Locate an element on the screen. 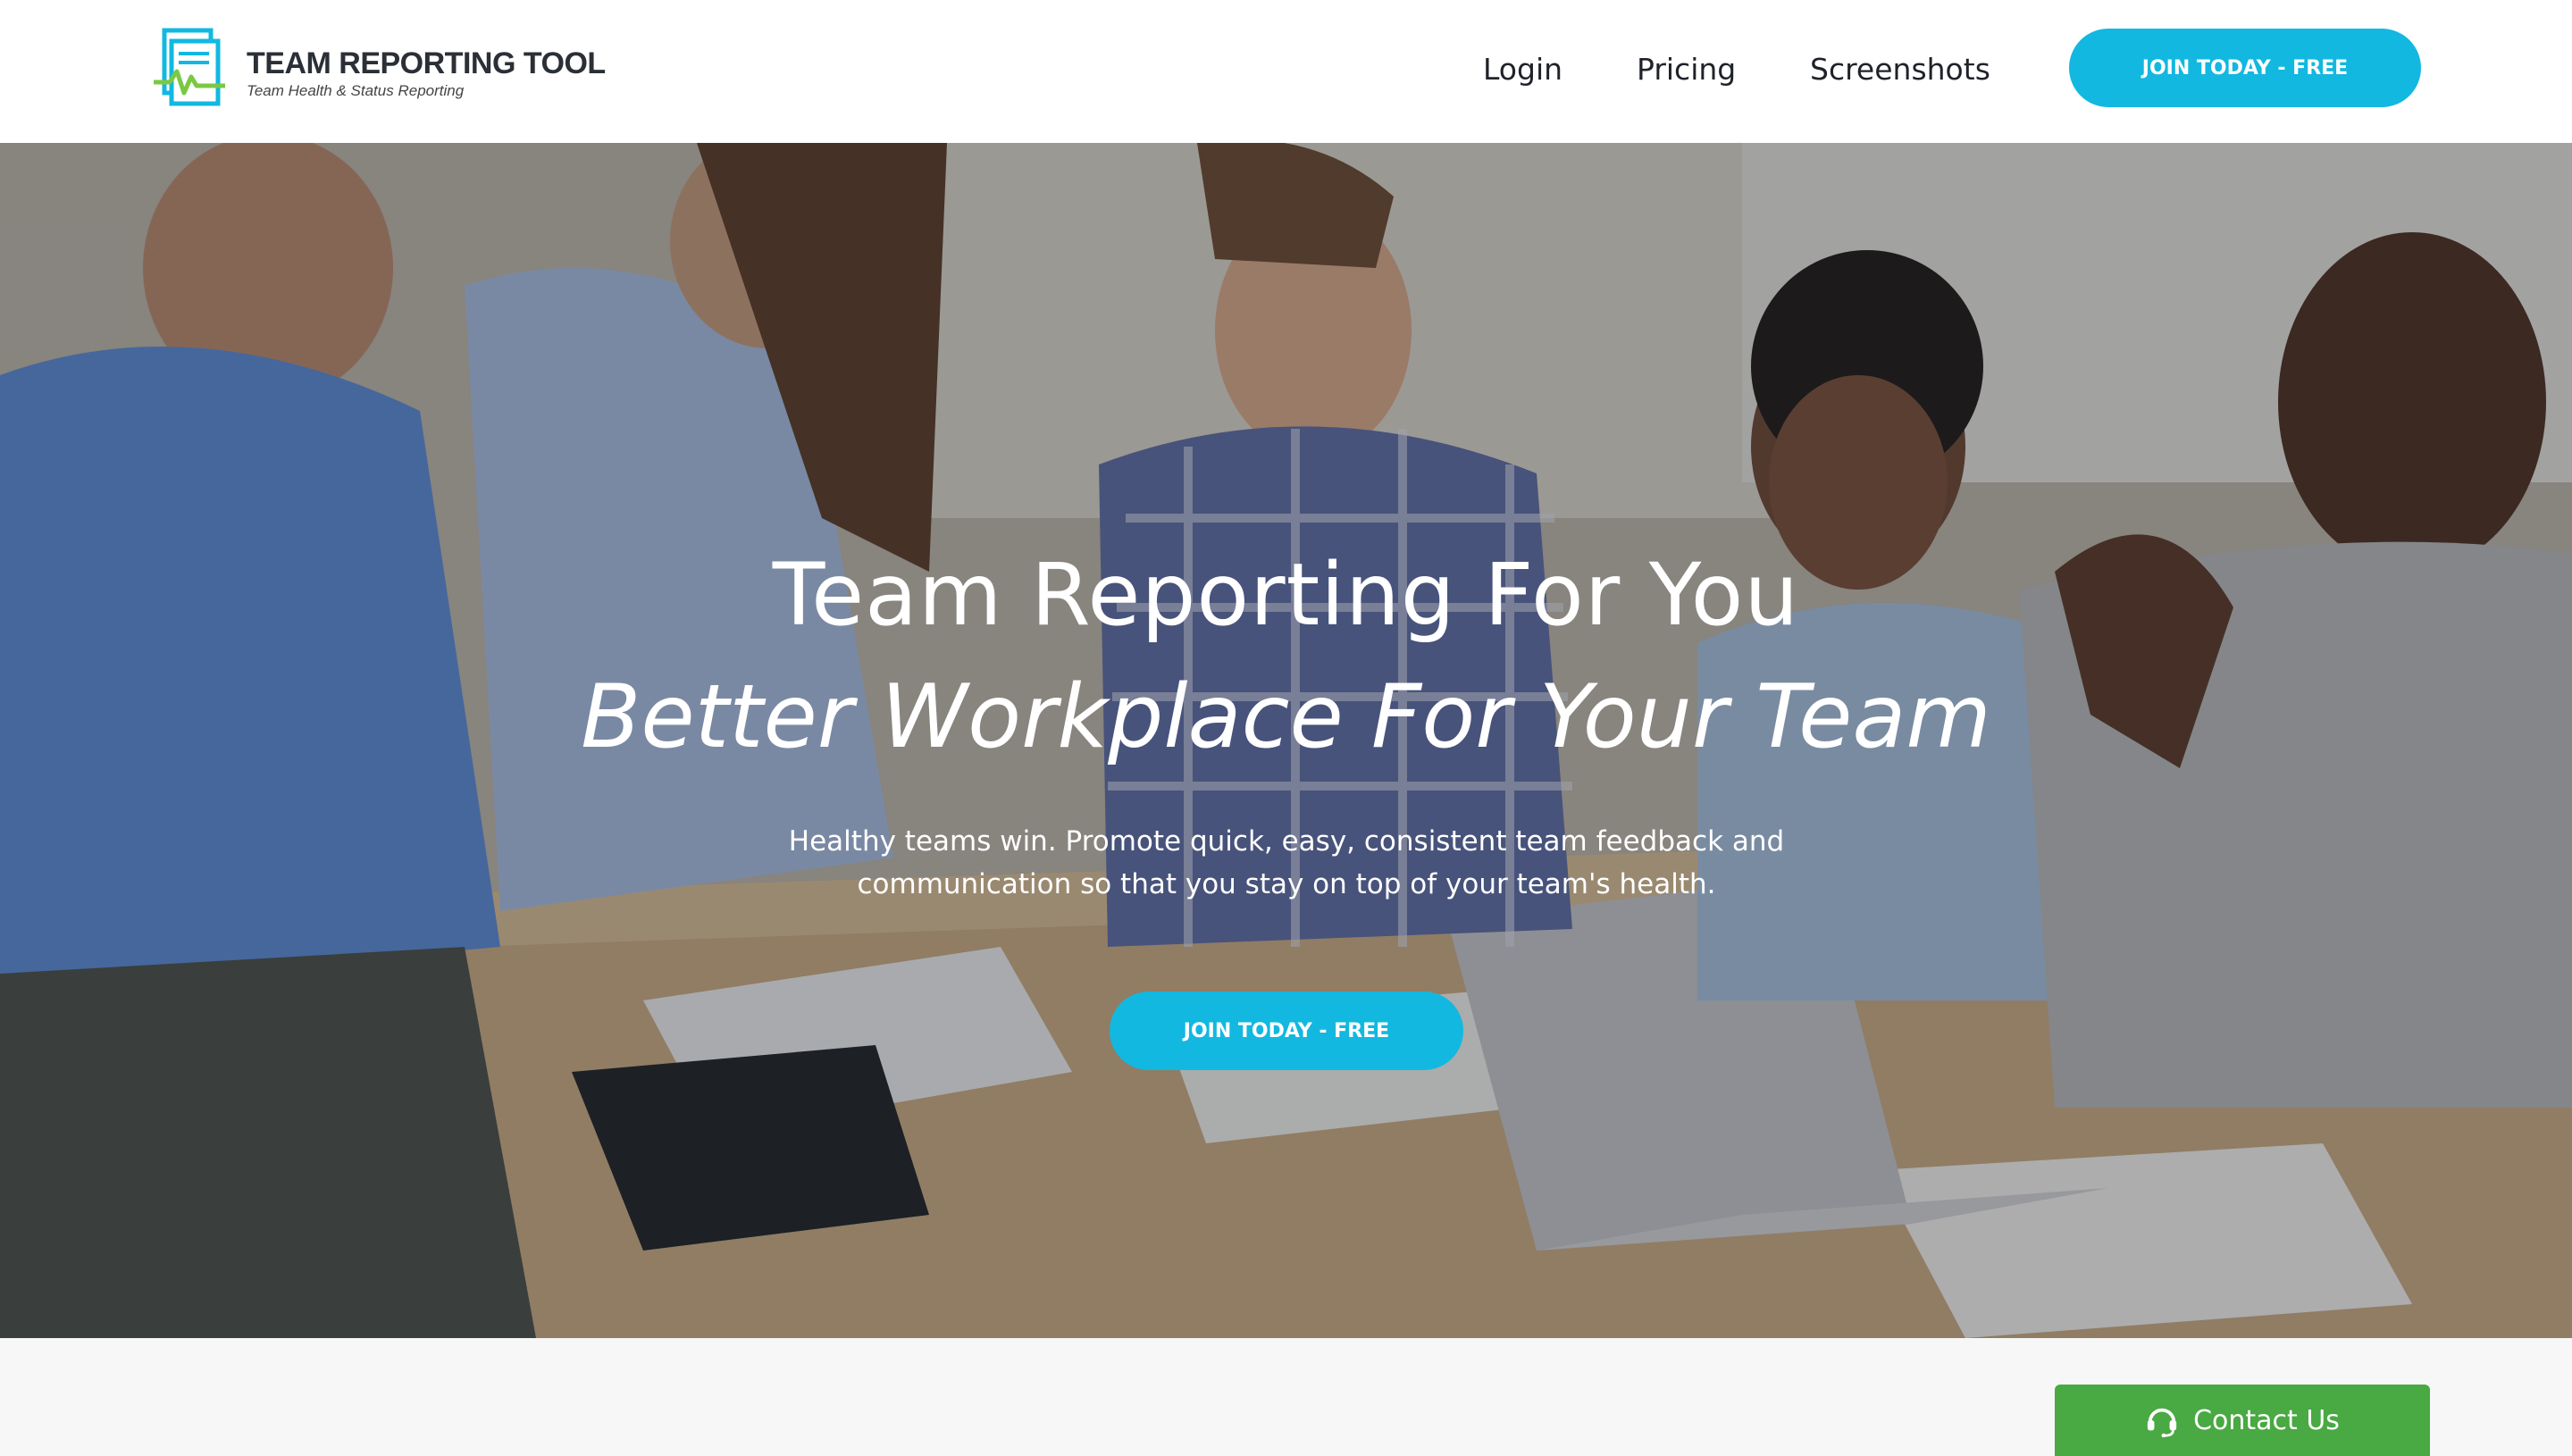 The image size is (2572, 1456). nav-screenshots-link: Screenshots is located at coordinates (1900, 69).